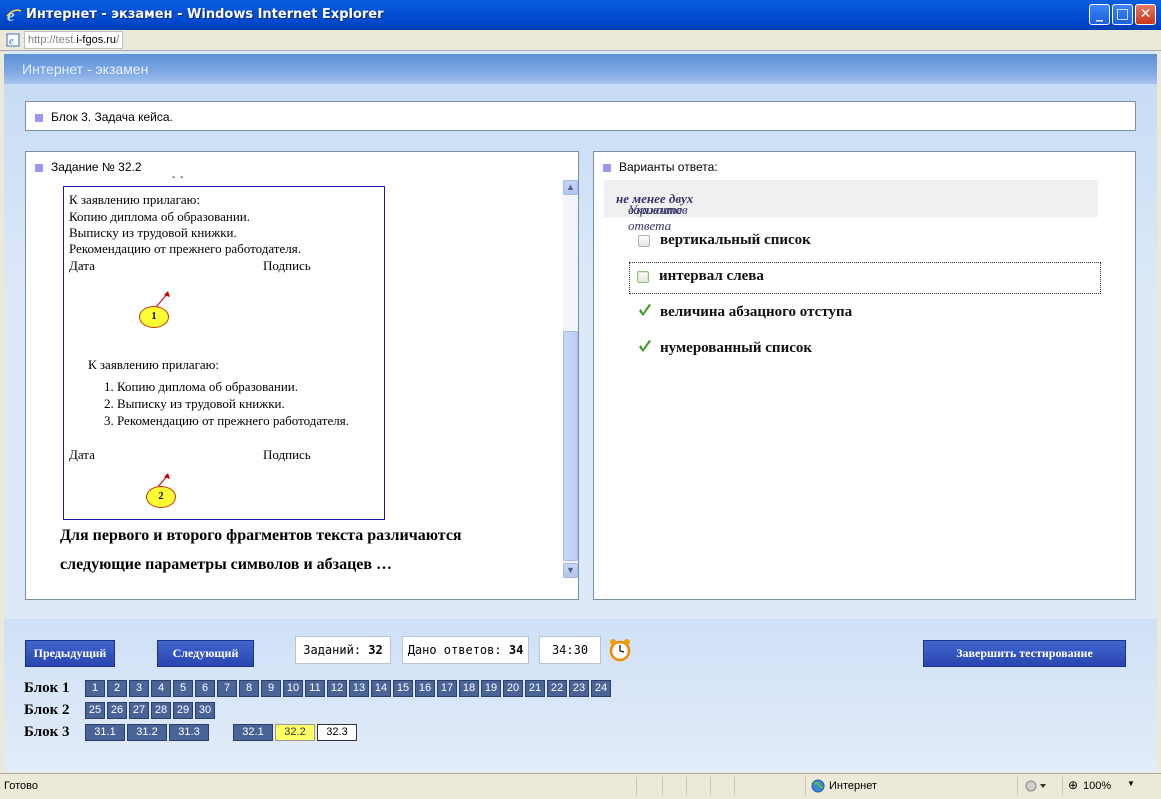  What do you see at coordinates (491, 688) in the screenshot?
I see `question-button-19: 19` at bounding box center [491, 688].